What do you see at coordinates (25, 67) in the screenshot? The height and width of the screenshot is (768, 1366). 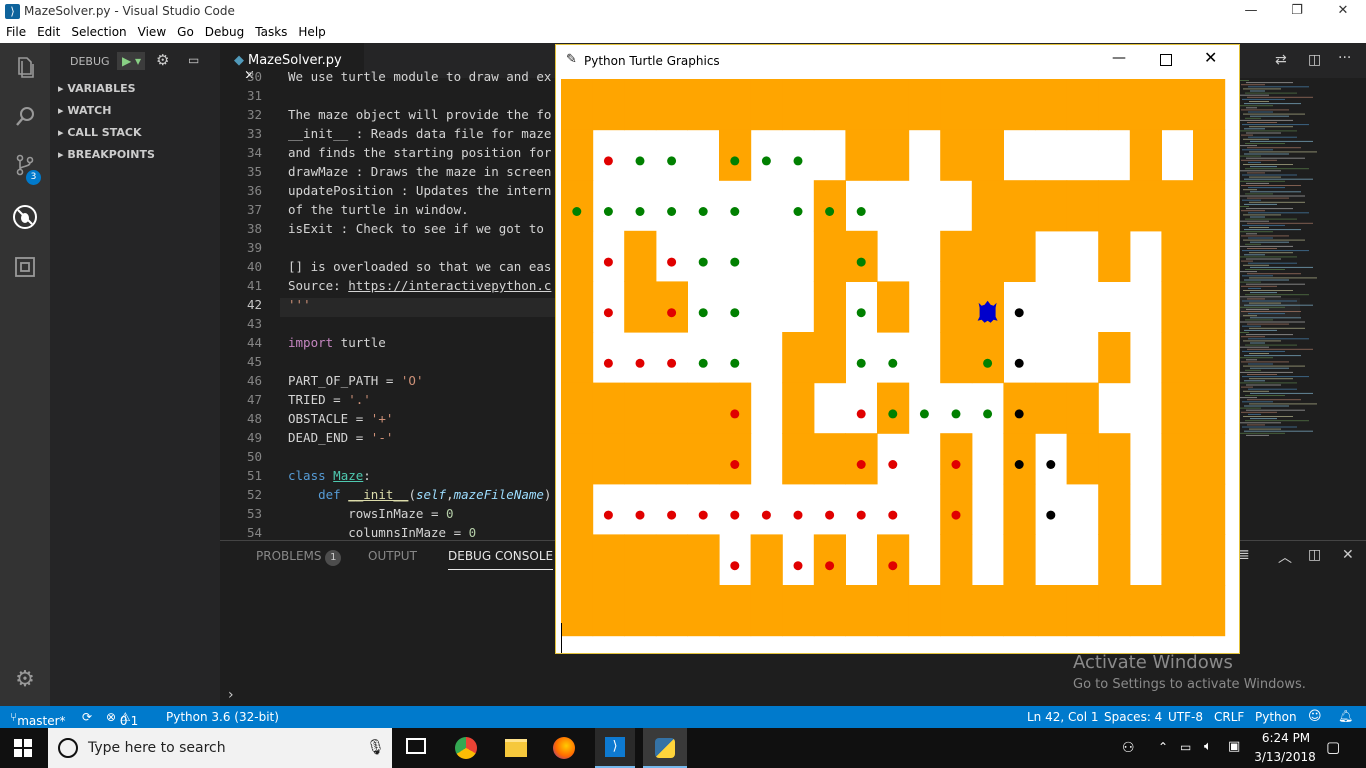 I see `explorer-icon` at bounding box center [25, 67].